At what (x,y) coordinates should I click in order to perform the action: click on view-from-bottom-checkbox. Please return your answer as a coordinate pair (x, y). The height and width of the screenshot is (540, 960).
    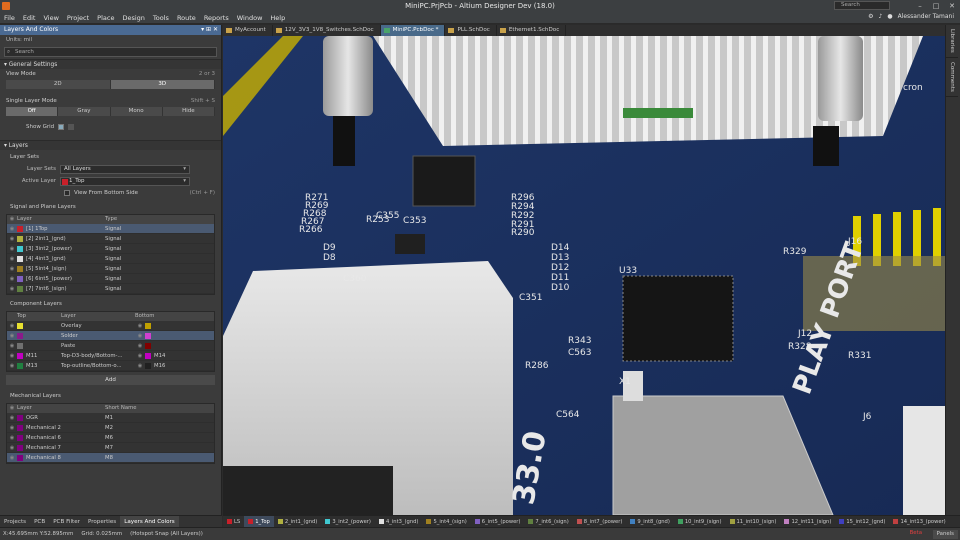
    Looking at the image, I should click on (67, 193).